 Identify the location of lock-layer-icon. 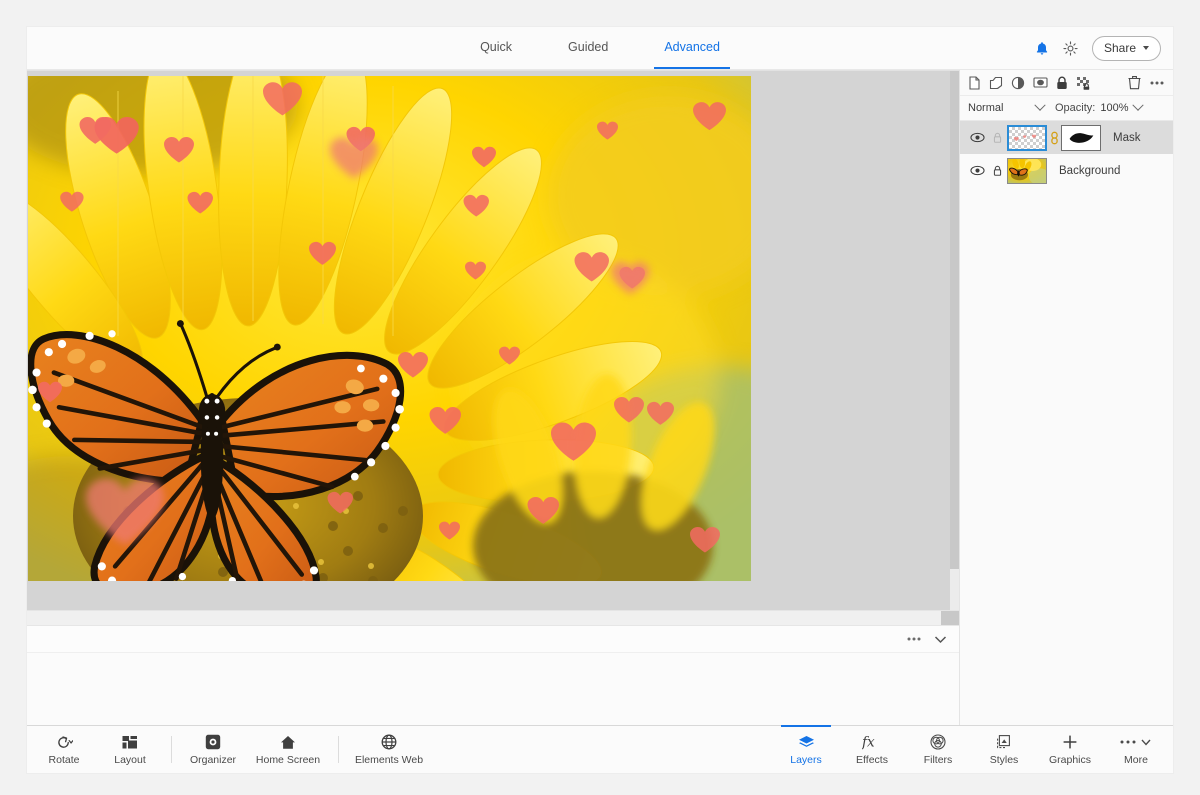
(1062, 83).